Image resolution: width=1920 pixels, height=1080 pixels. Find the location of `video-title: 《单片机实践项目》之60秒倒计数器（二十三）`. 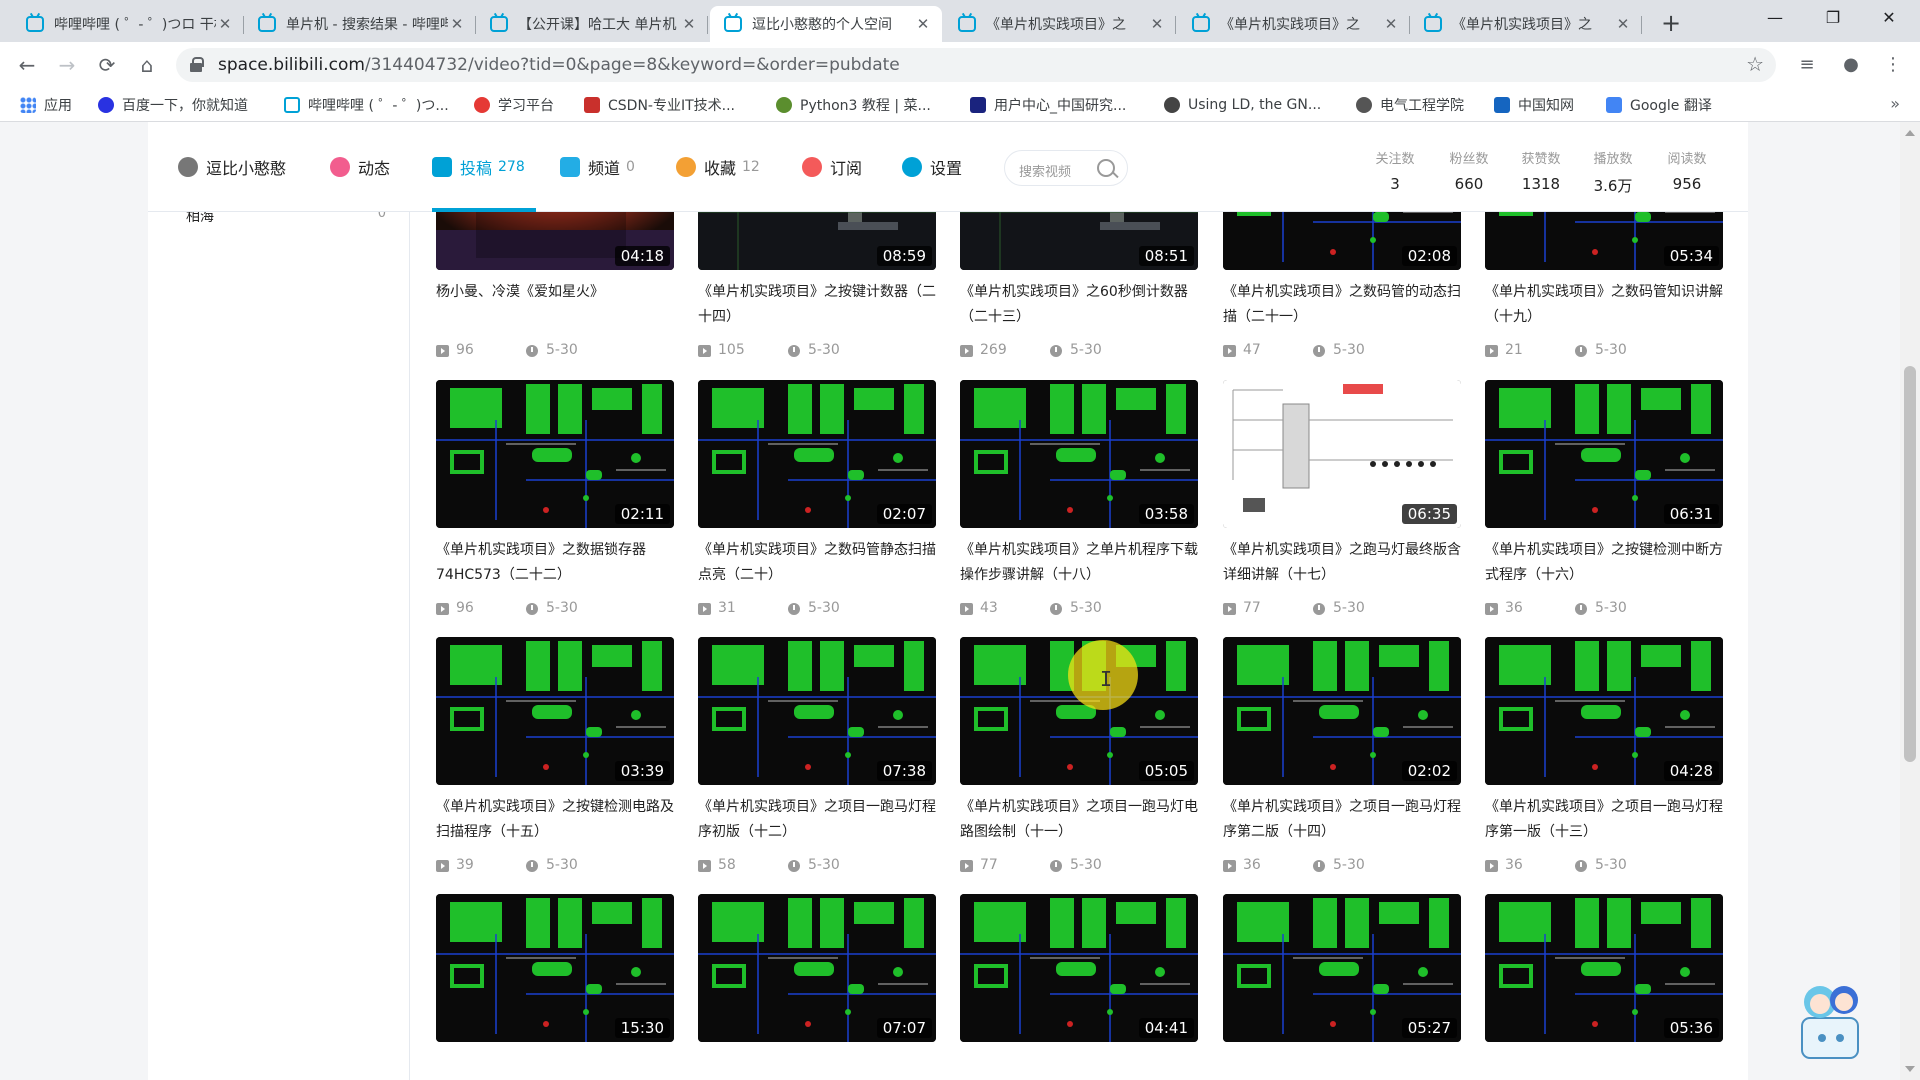

video-title: 《单片机实践项目》之60秒倒计数器（二十三） is located at coordinates (1079, 305).